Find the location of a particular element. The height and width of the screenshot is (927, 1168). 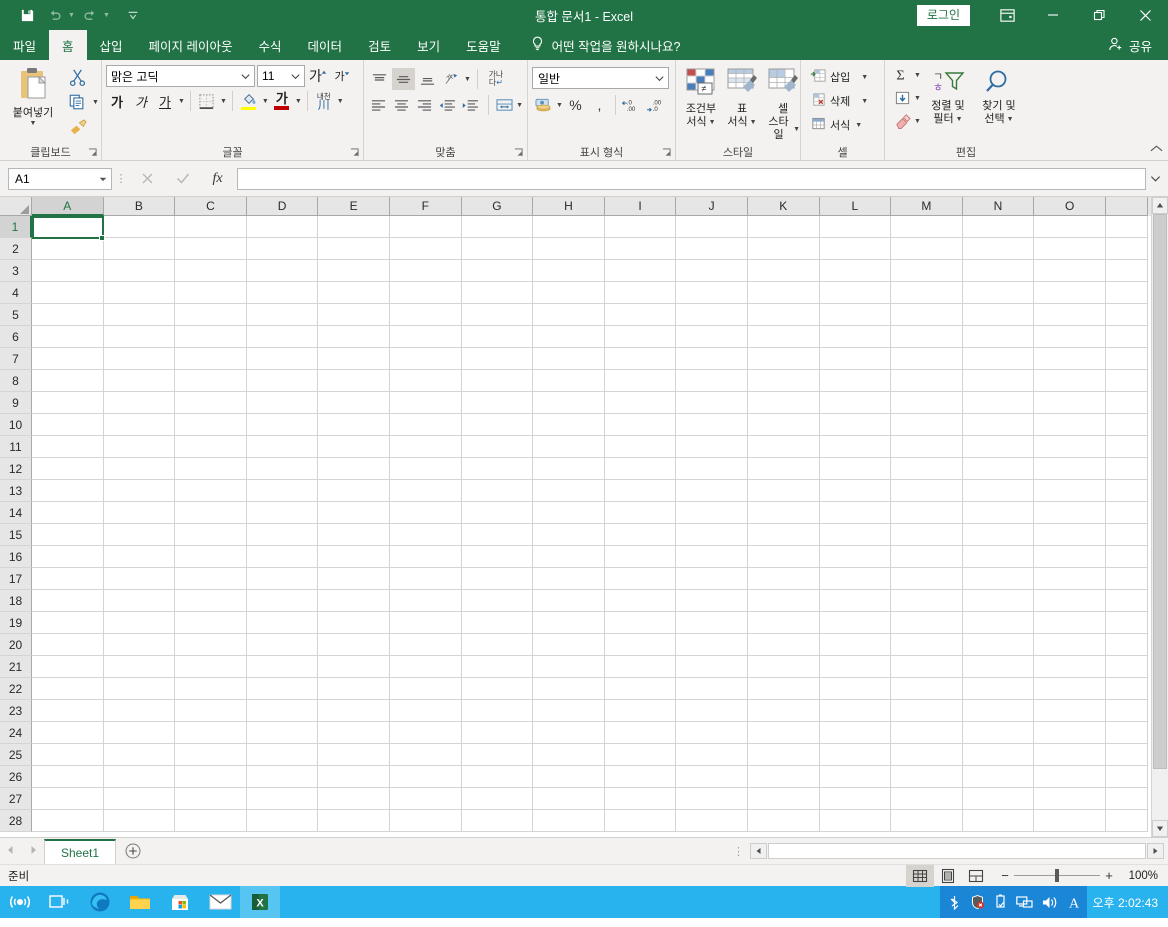

minimize-icon is located at coordinates (1053, 15).